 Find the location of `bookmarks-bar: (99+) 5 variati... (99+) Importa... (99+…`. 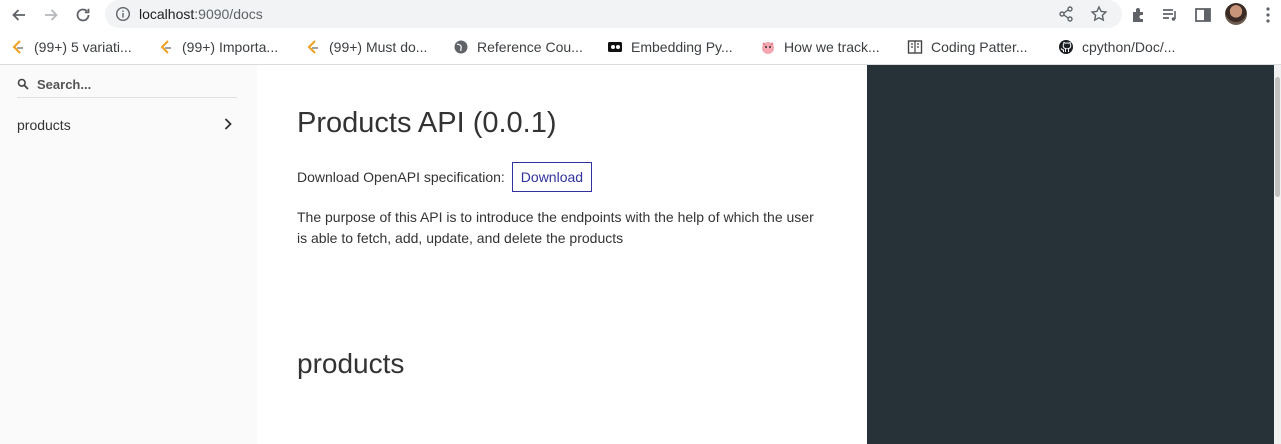

bookmarks-bar: (99+) 5 variati... (99+) Importa... (99+… is located at coordinates (640, 57).